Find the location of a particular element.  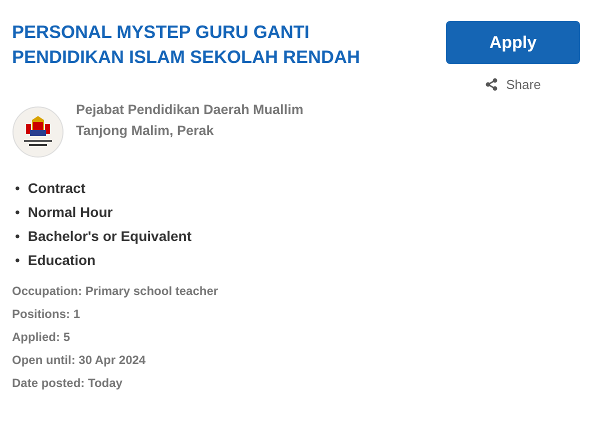

job-tag: Bachelor's or Equivalent is located at coordinates (110, 236).